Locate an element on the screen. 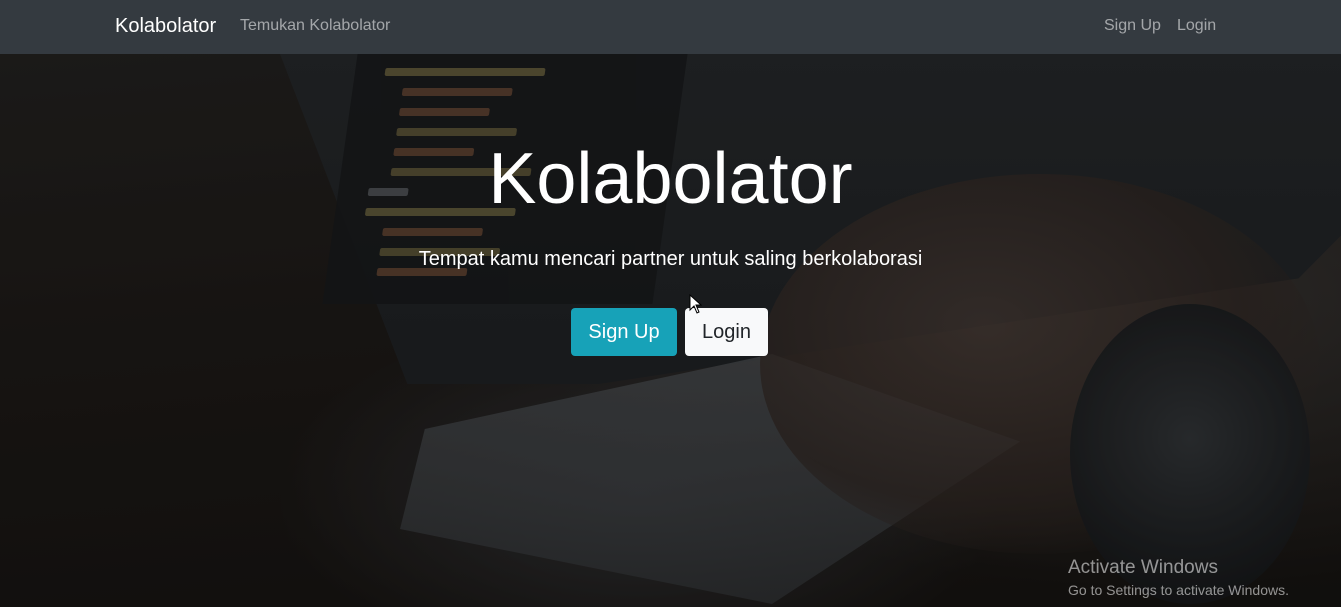  hero-title: Kolabolator is located at coordinates (670, 179).